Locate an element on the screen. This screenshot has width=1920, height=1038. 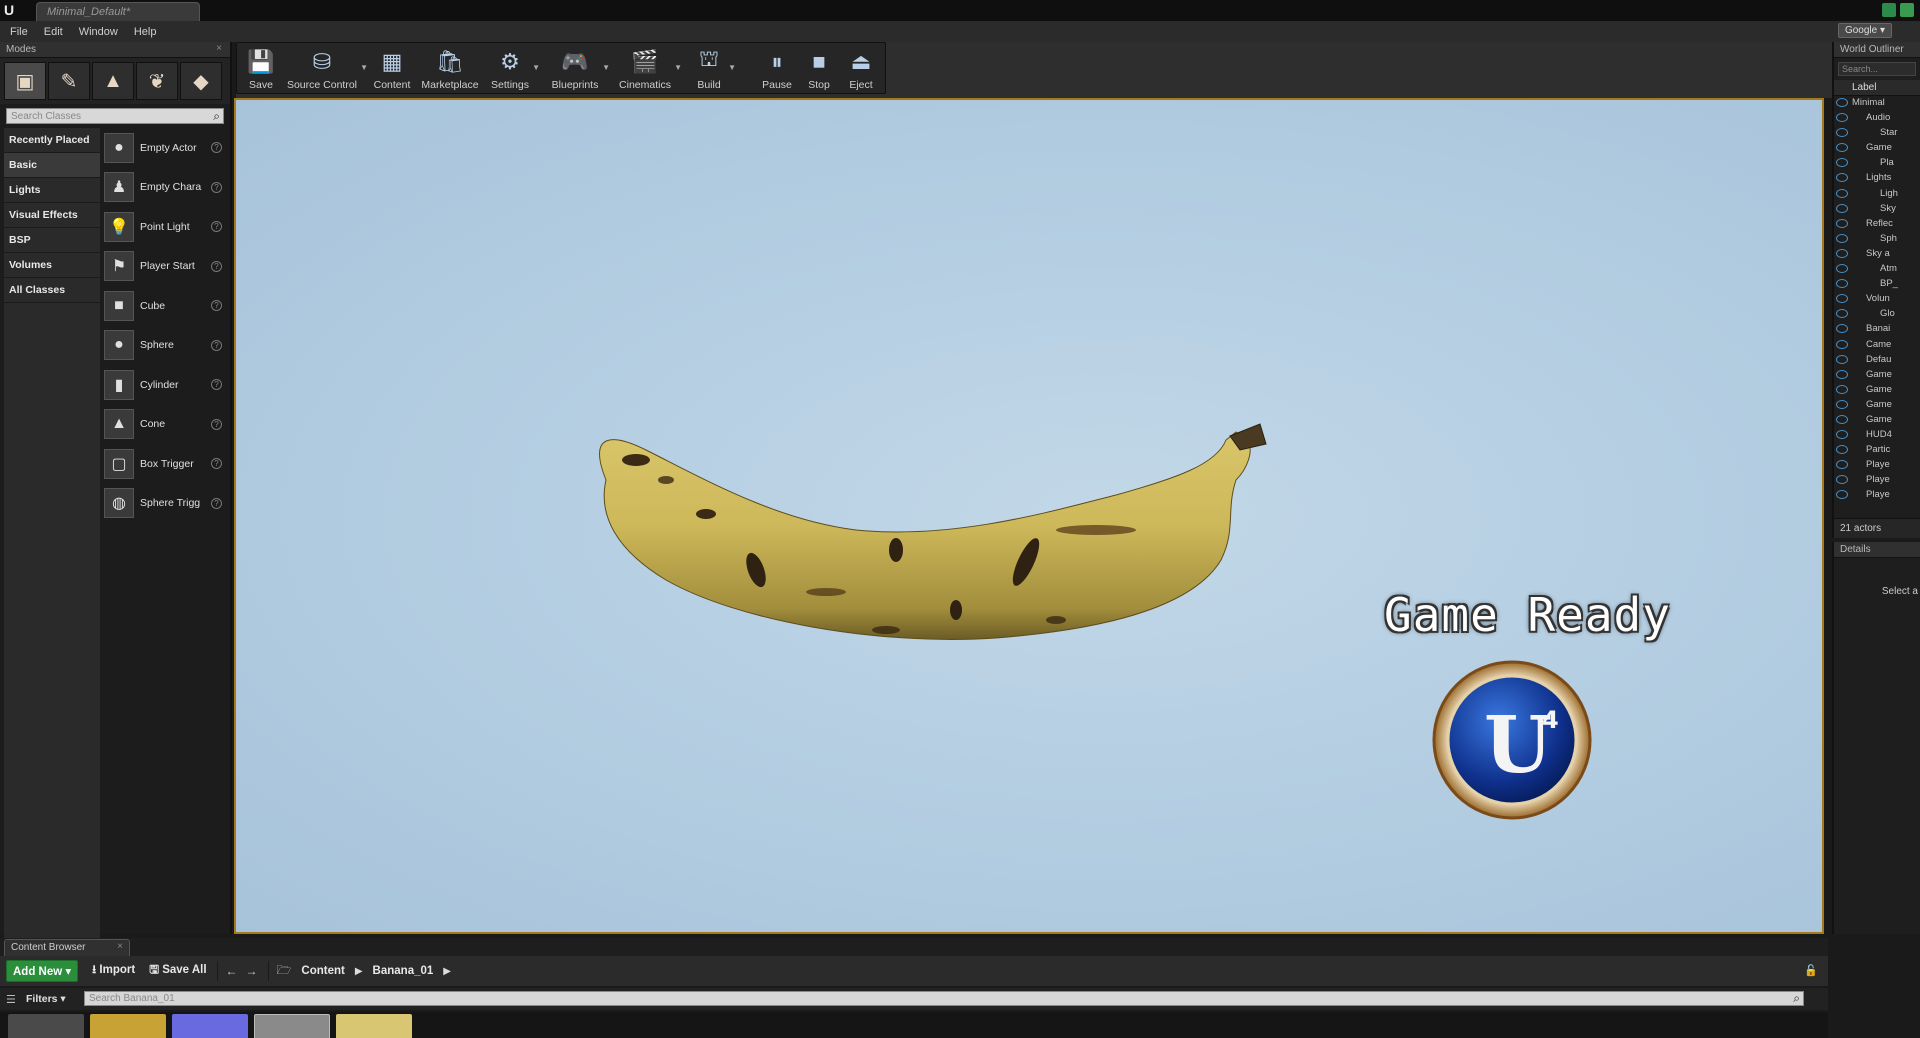
outliner-row: Came is located at coordinates (1877, 345).